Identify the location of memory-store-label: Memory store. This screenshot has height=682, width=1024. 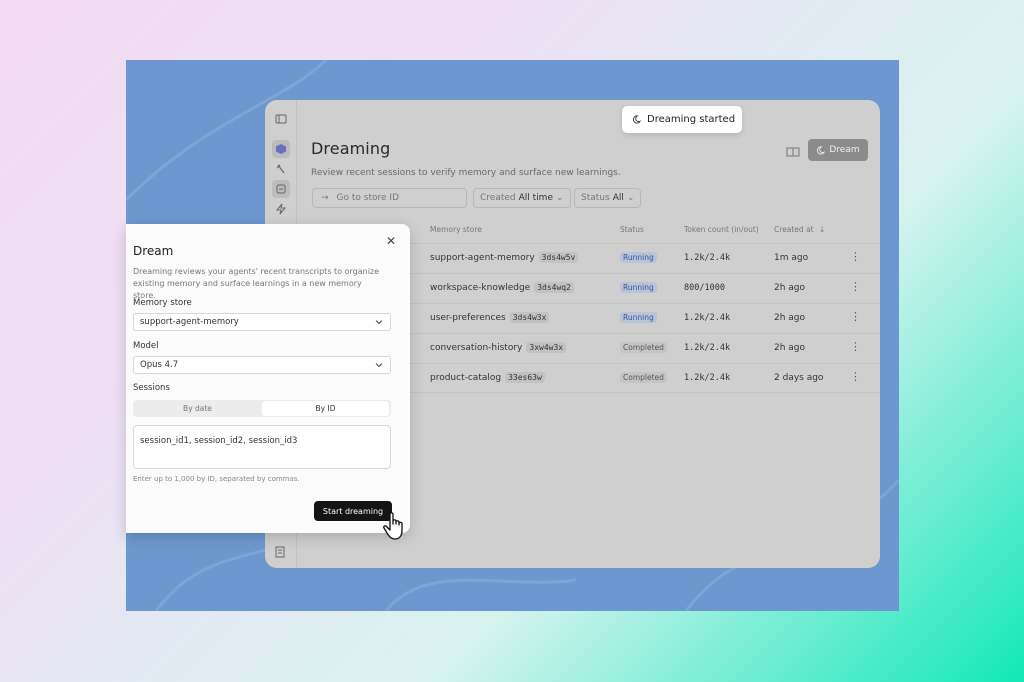
(162, 303).